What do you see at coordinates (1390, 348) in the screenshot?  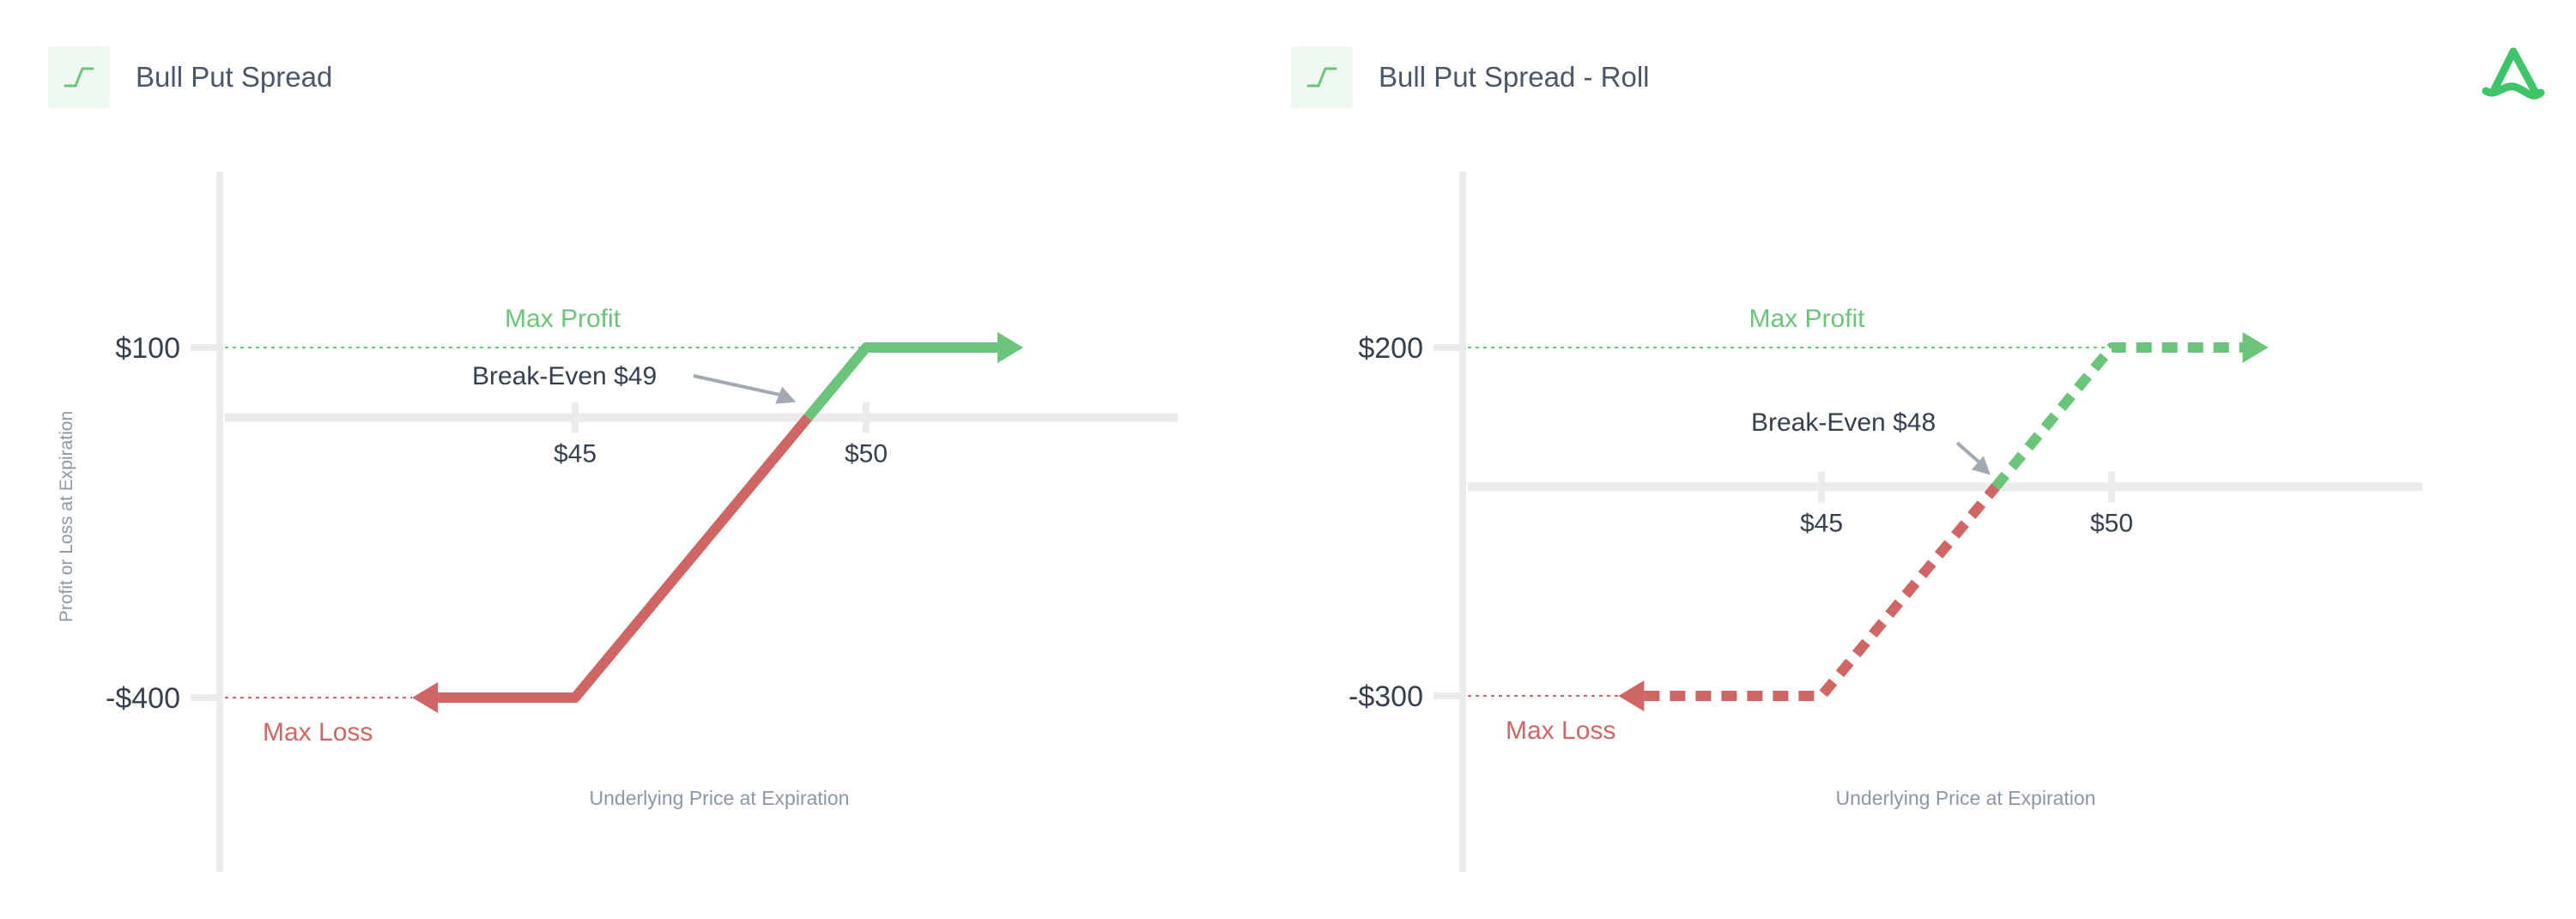 I see `y-tick-label: $200` at bounding box center [1390, 348].